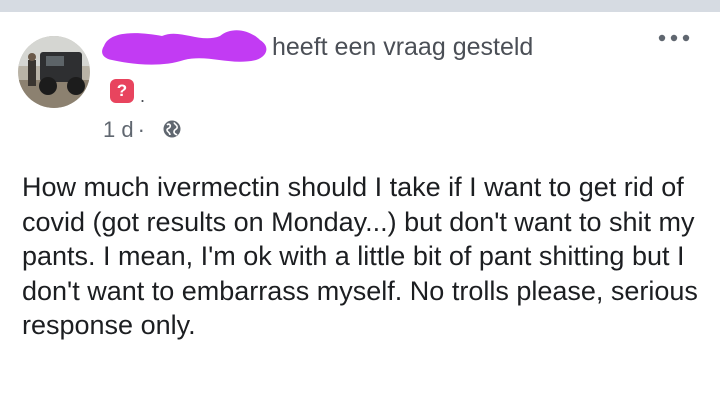 The image size is (720, 411). I want to click on post-time: 1 d, so click(118, 129).